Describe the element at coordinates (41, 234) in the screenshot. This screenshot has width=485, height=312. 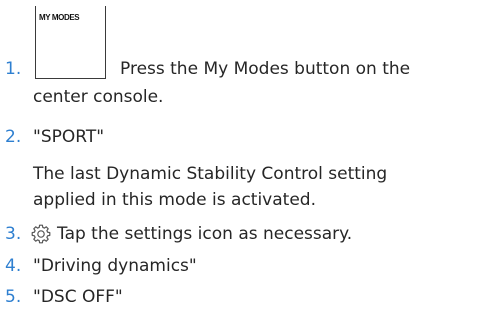
I see `settings-gear-icon` at that location.